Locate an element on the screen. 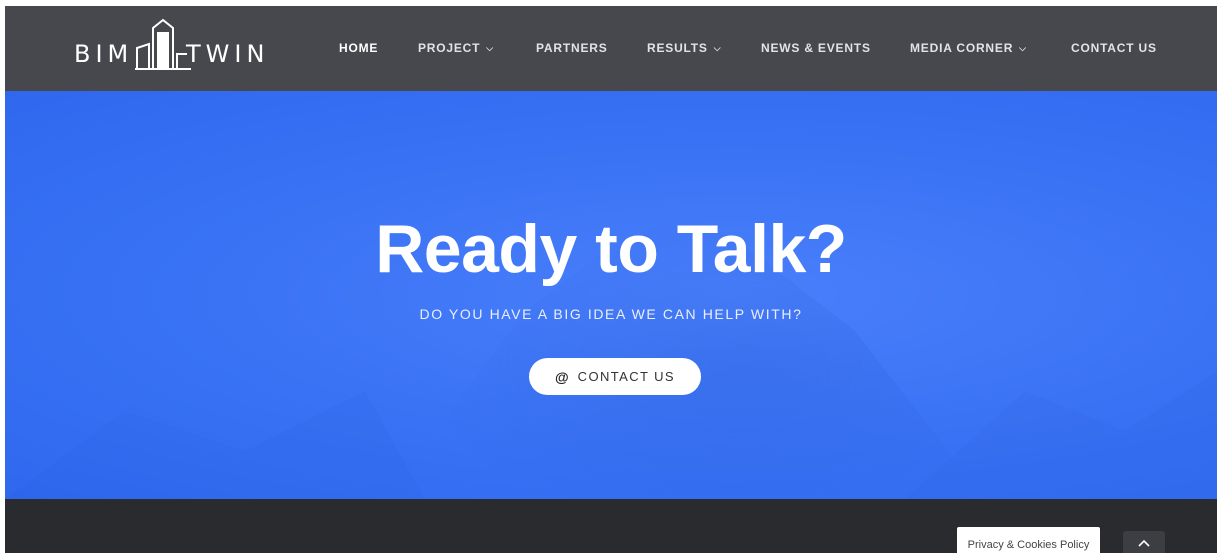  nav-label: CONTACT US is located at coordinates (1114, 48).